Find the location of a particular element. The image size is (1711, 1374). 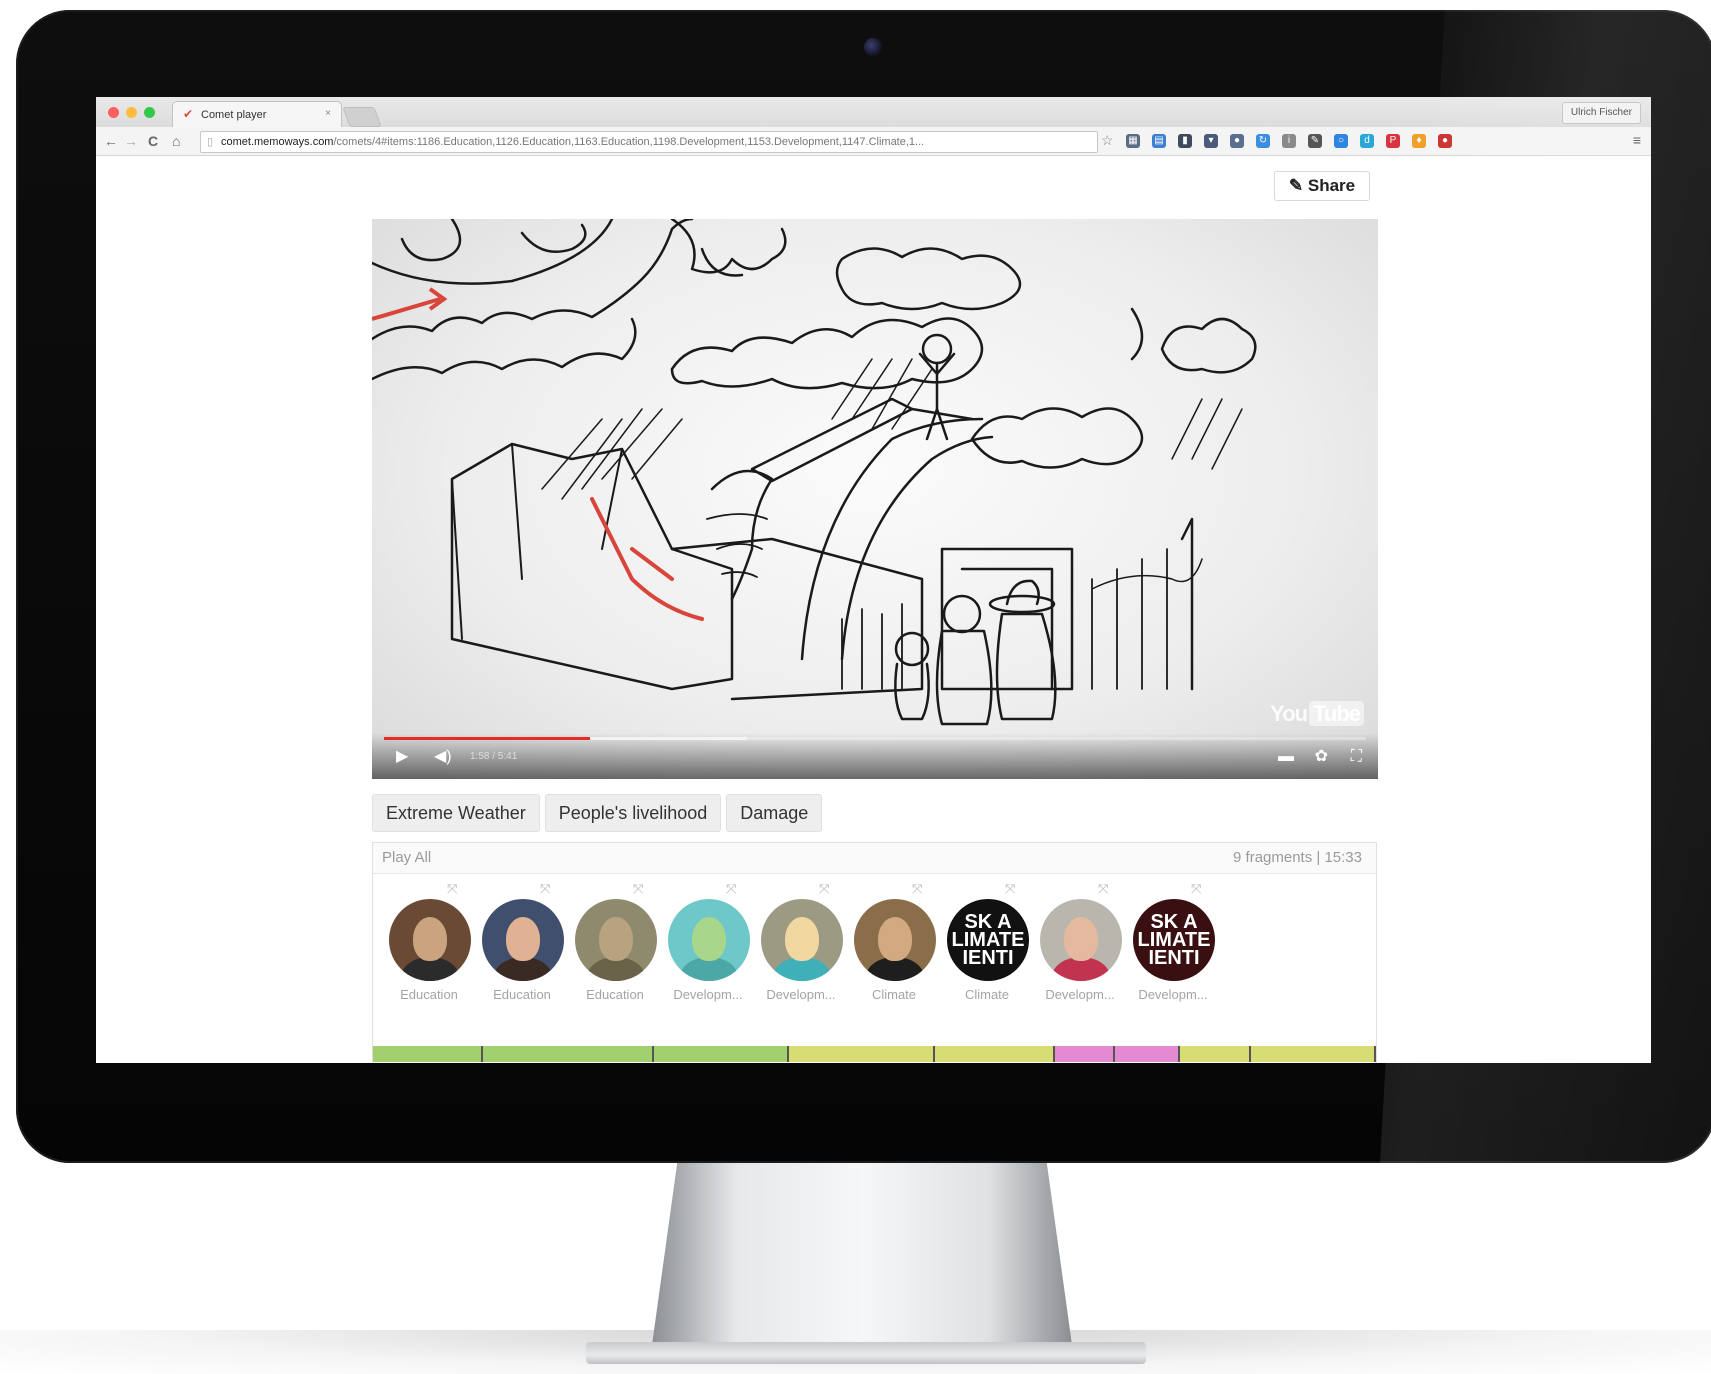

bookmark-star-icon: ☆ is located at coordinates (1107, 140).